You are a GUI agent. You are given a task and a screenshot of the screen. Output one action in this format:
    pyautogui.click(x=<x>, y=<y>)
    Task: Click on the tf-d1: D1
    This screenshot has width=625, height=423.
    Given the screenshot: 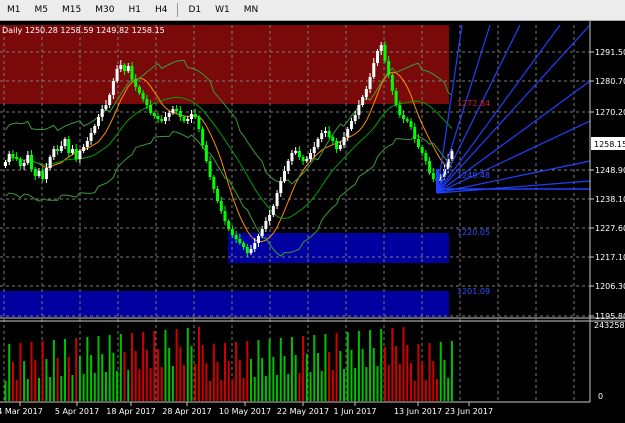 What is the action you would take?
    pyautogui.click(x=194, y=10)
    